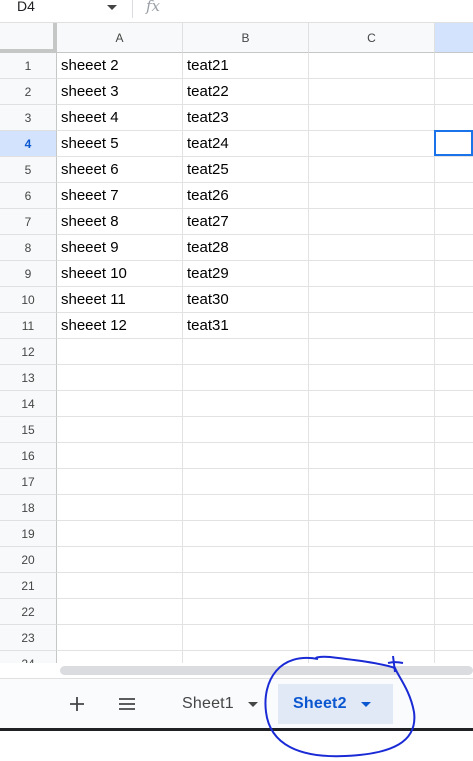 The width and height of the screenshot is (473, 761). What do you see at coordinates (28, 560) in the screenshot?
I see `row-header: 20` at bounding box center [28, 560].